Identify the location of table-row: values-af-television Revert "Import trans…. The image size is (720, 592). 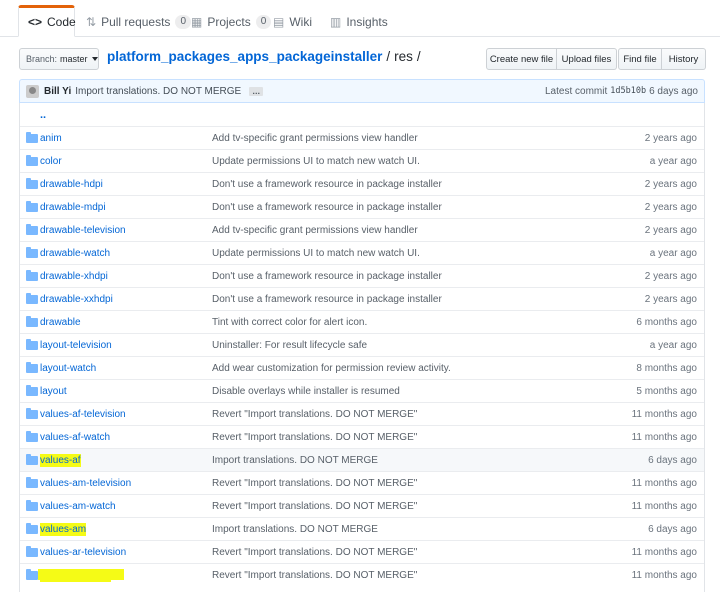
(362, 413).